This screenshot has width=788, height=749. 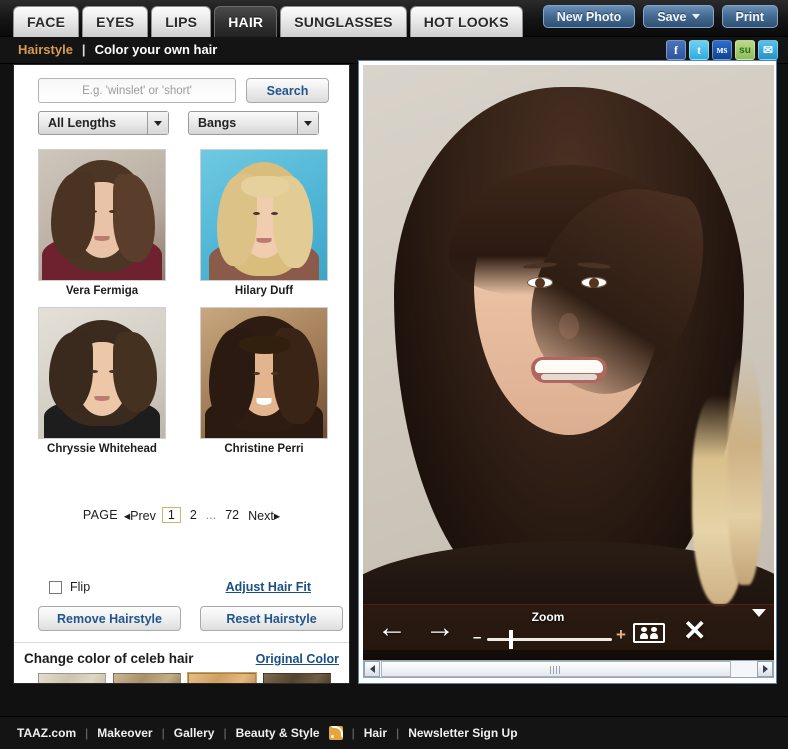 I want to click on zoom-slider-handle, so click(x=511, y=639).